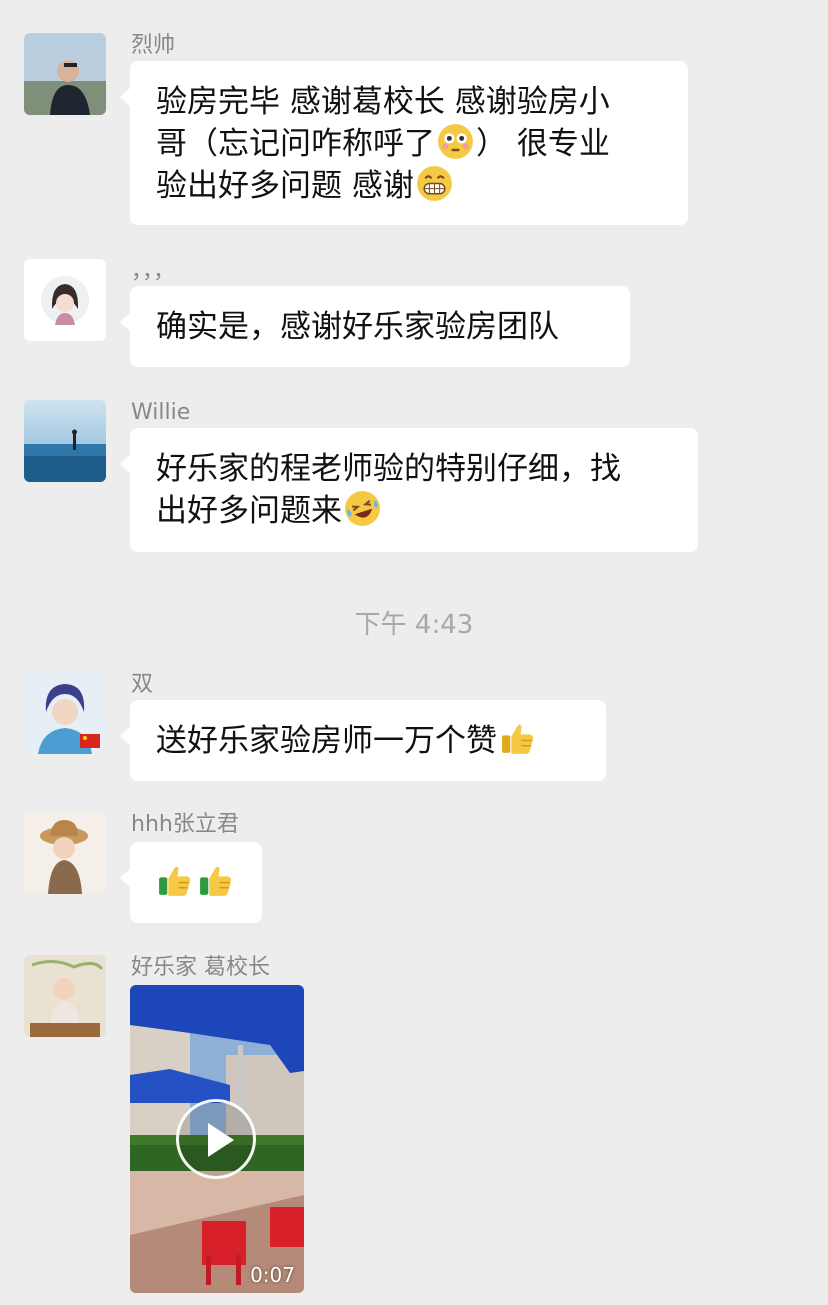  I want to click on play-icon, so click(216, 1139).